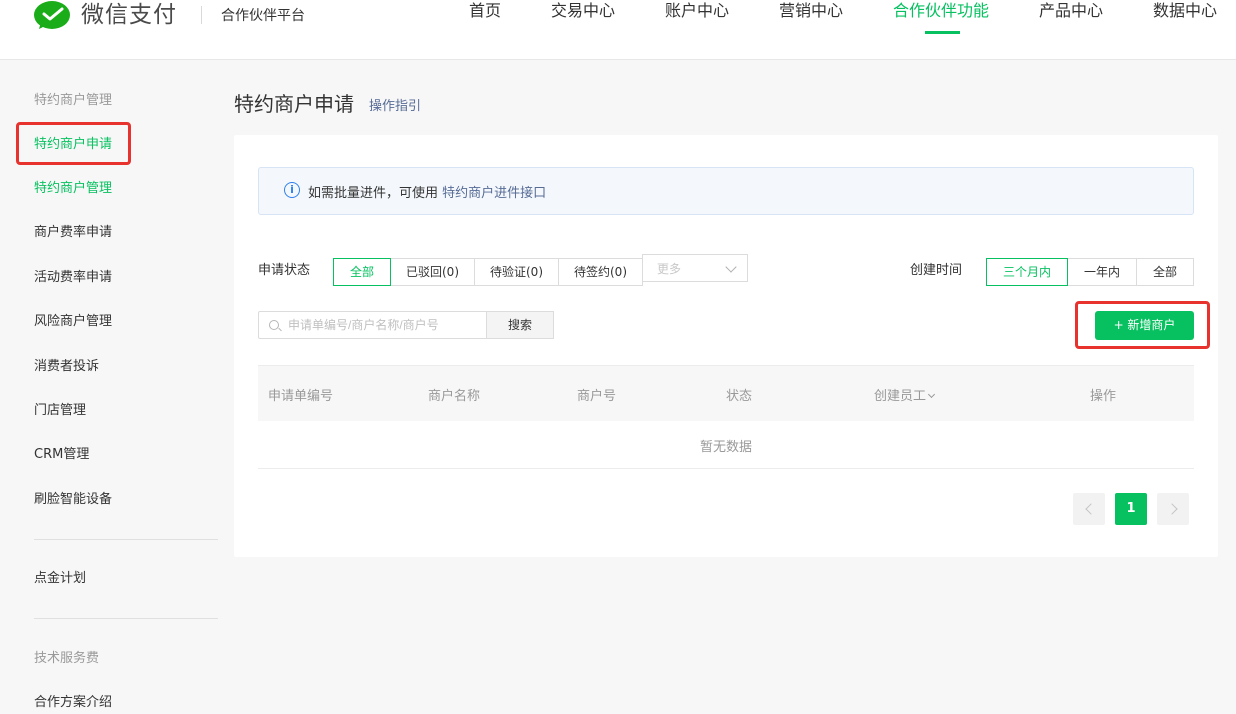 The height and width of the screenshot is (714, 1236). I want to click on sidebar-group-tech-fee: 技术服务费, so click(67, 658).